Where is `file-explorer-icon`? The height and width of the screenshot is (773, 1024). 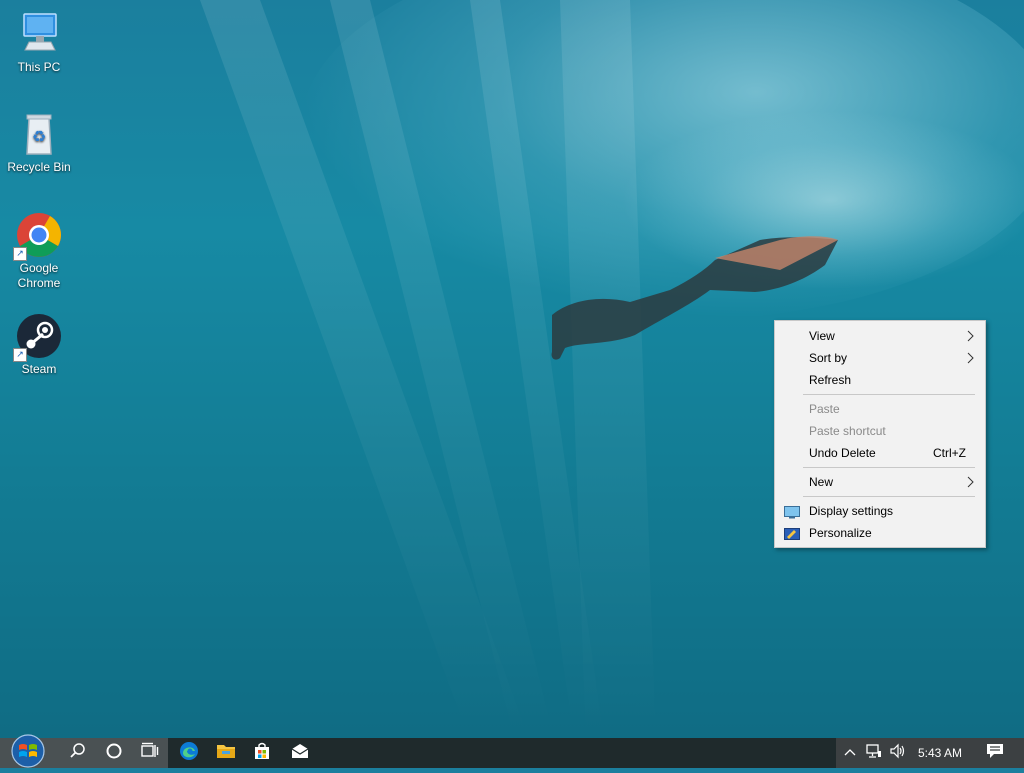
file-explorer-icon is located at coordinates (226, 753).